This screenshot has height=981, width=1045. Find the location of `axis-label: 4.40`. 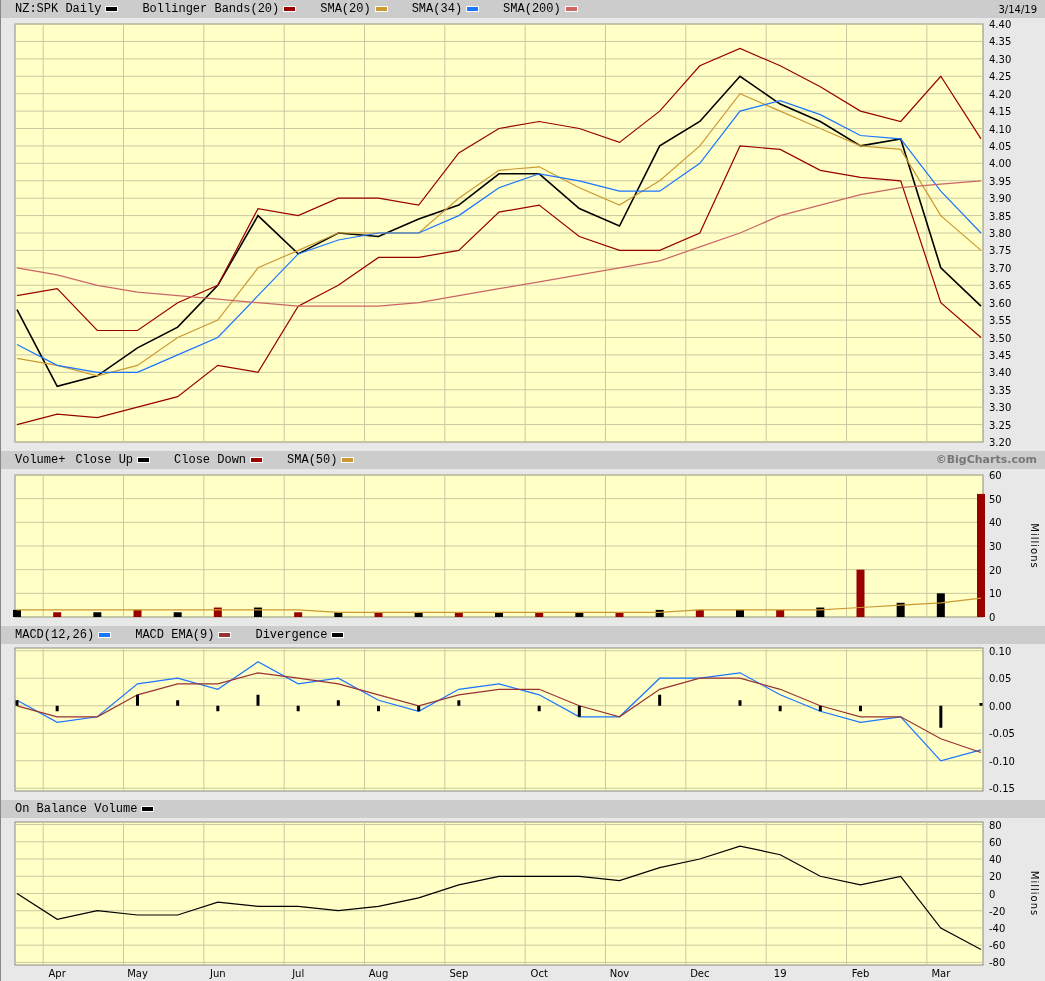

axis-label: 4.40 is located at coordinates (1000, 24).